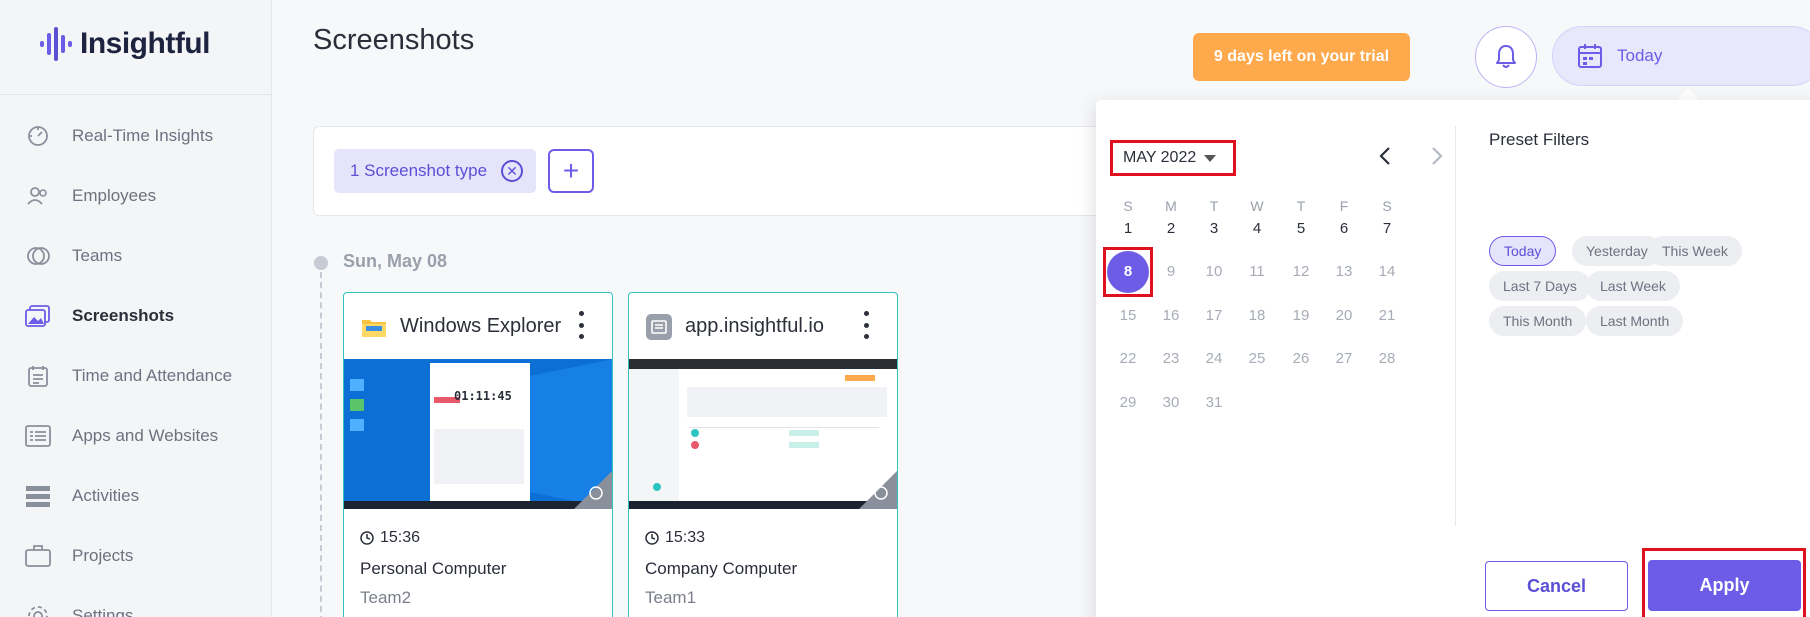  What do you see at coordinates (38, 136) in the screenshot?
I see `gauge-icon` at bounding box center [38, 136].